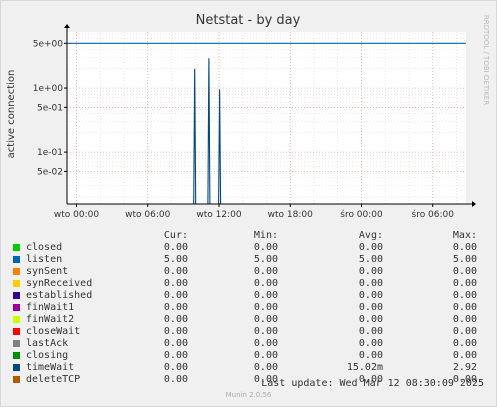 This screenshot has height=407, width=497. Describe the element at coordinates (147, 215) in the screenshot. I see `x-tick-label: wto 06:00` at that location.